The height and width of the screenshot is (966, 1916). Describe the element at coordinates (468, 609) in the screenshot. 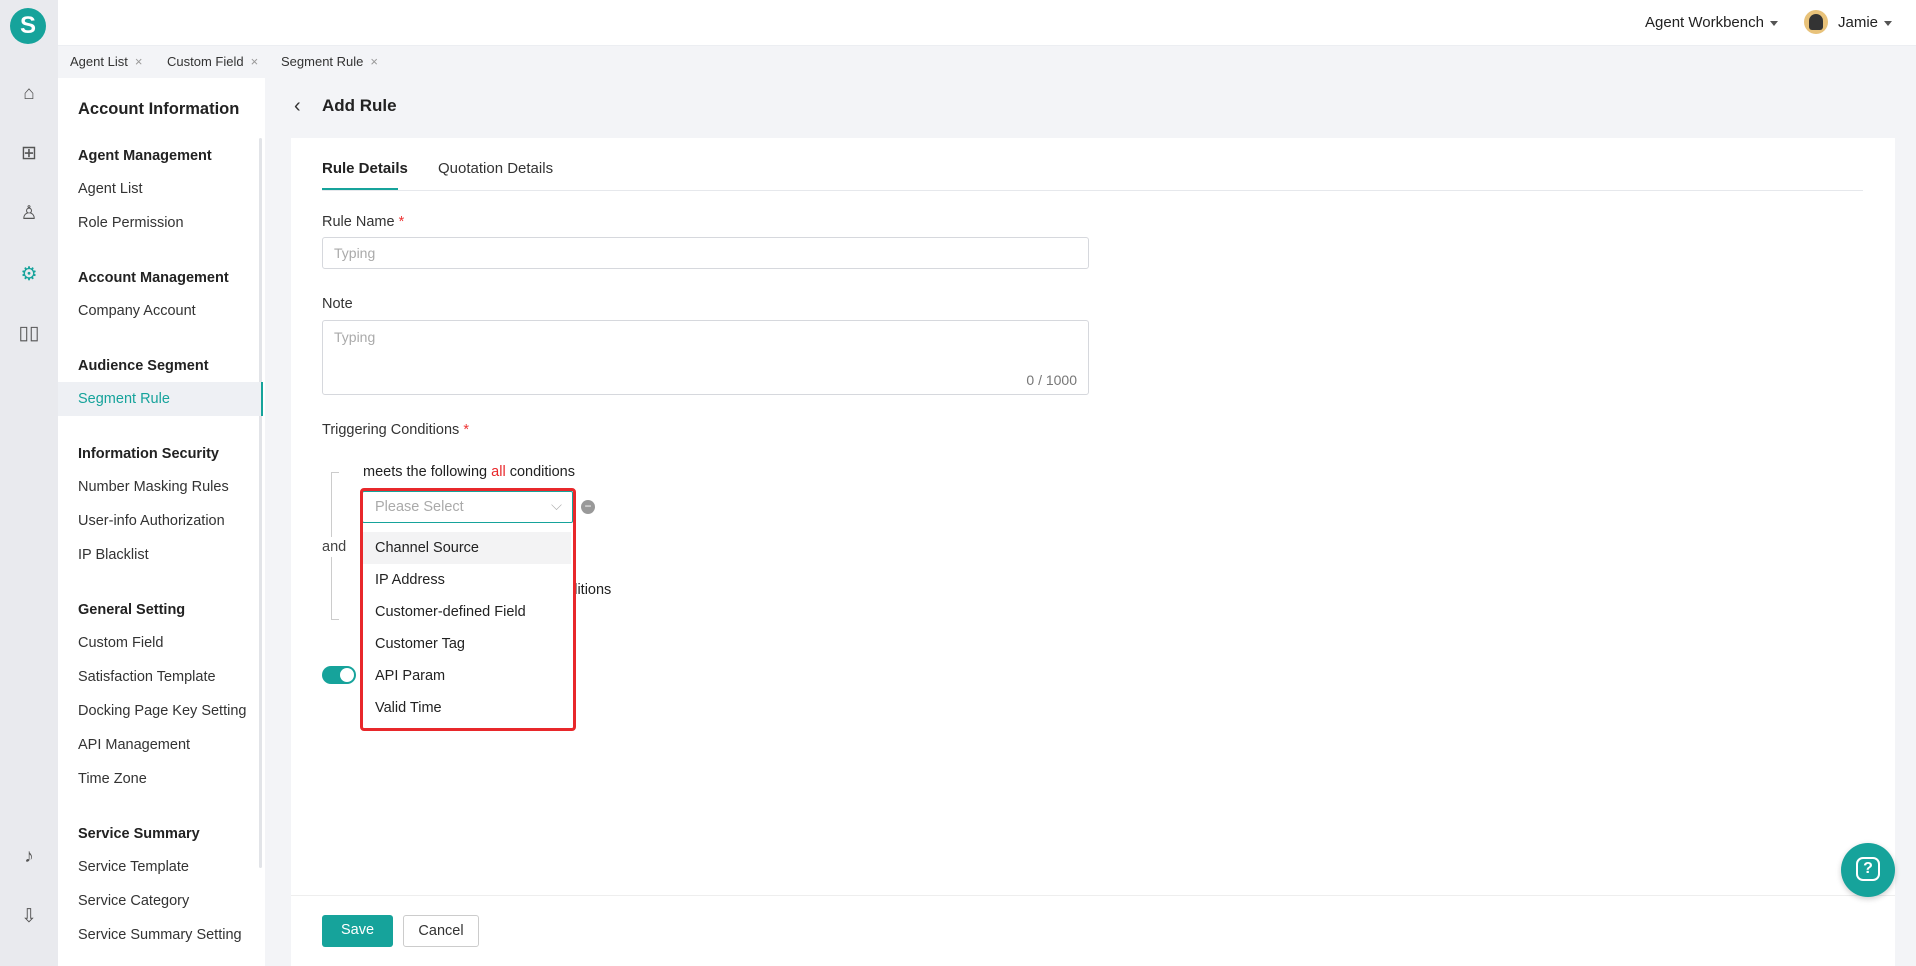

I see `highlight-box` at that location.